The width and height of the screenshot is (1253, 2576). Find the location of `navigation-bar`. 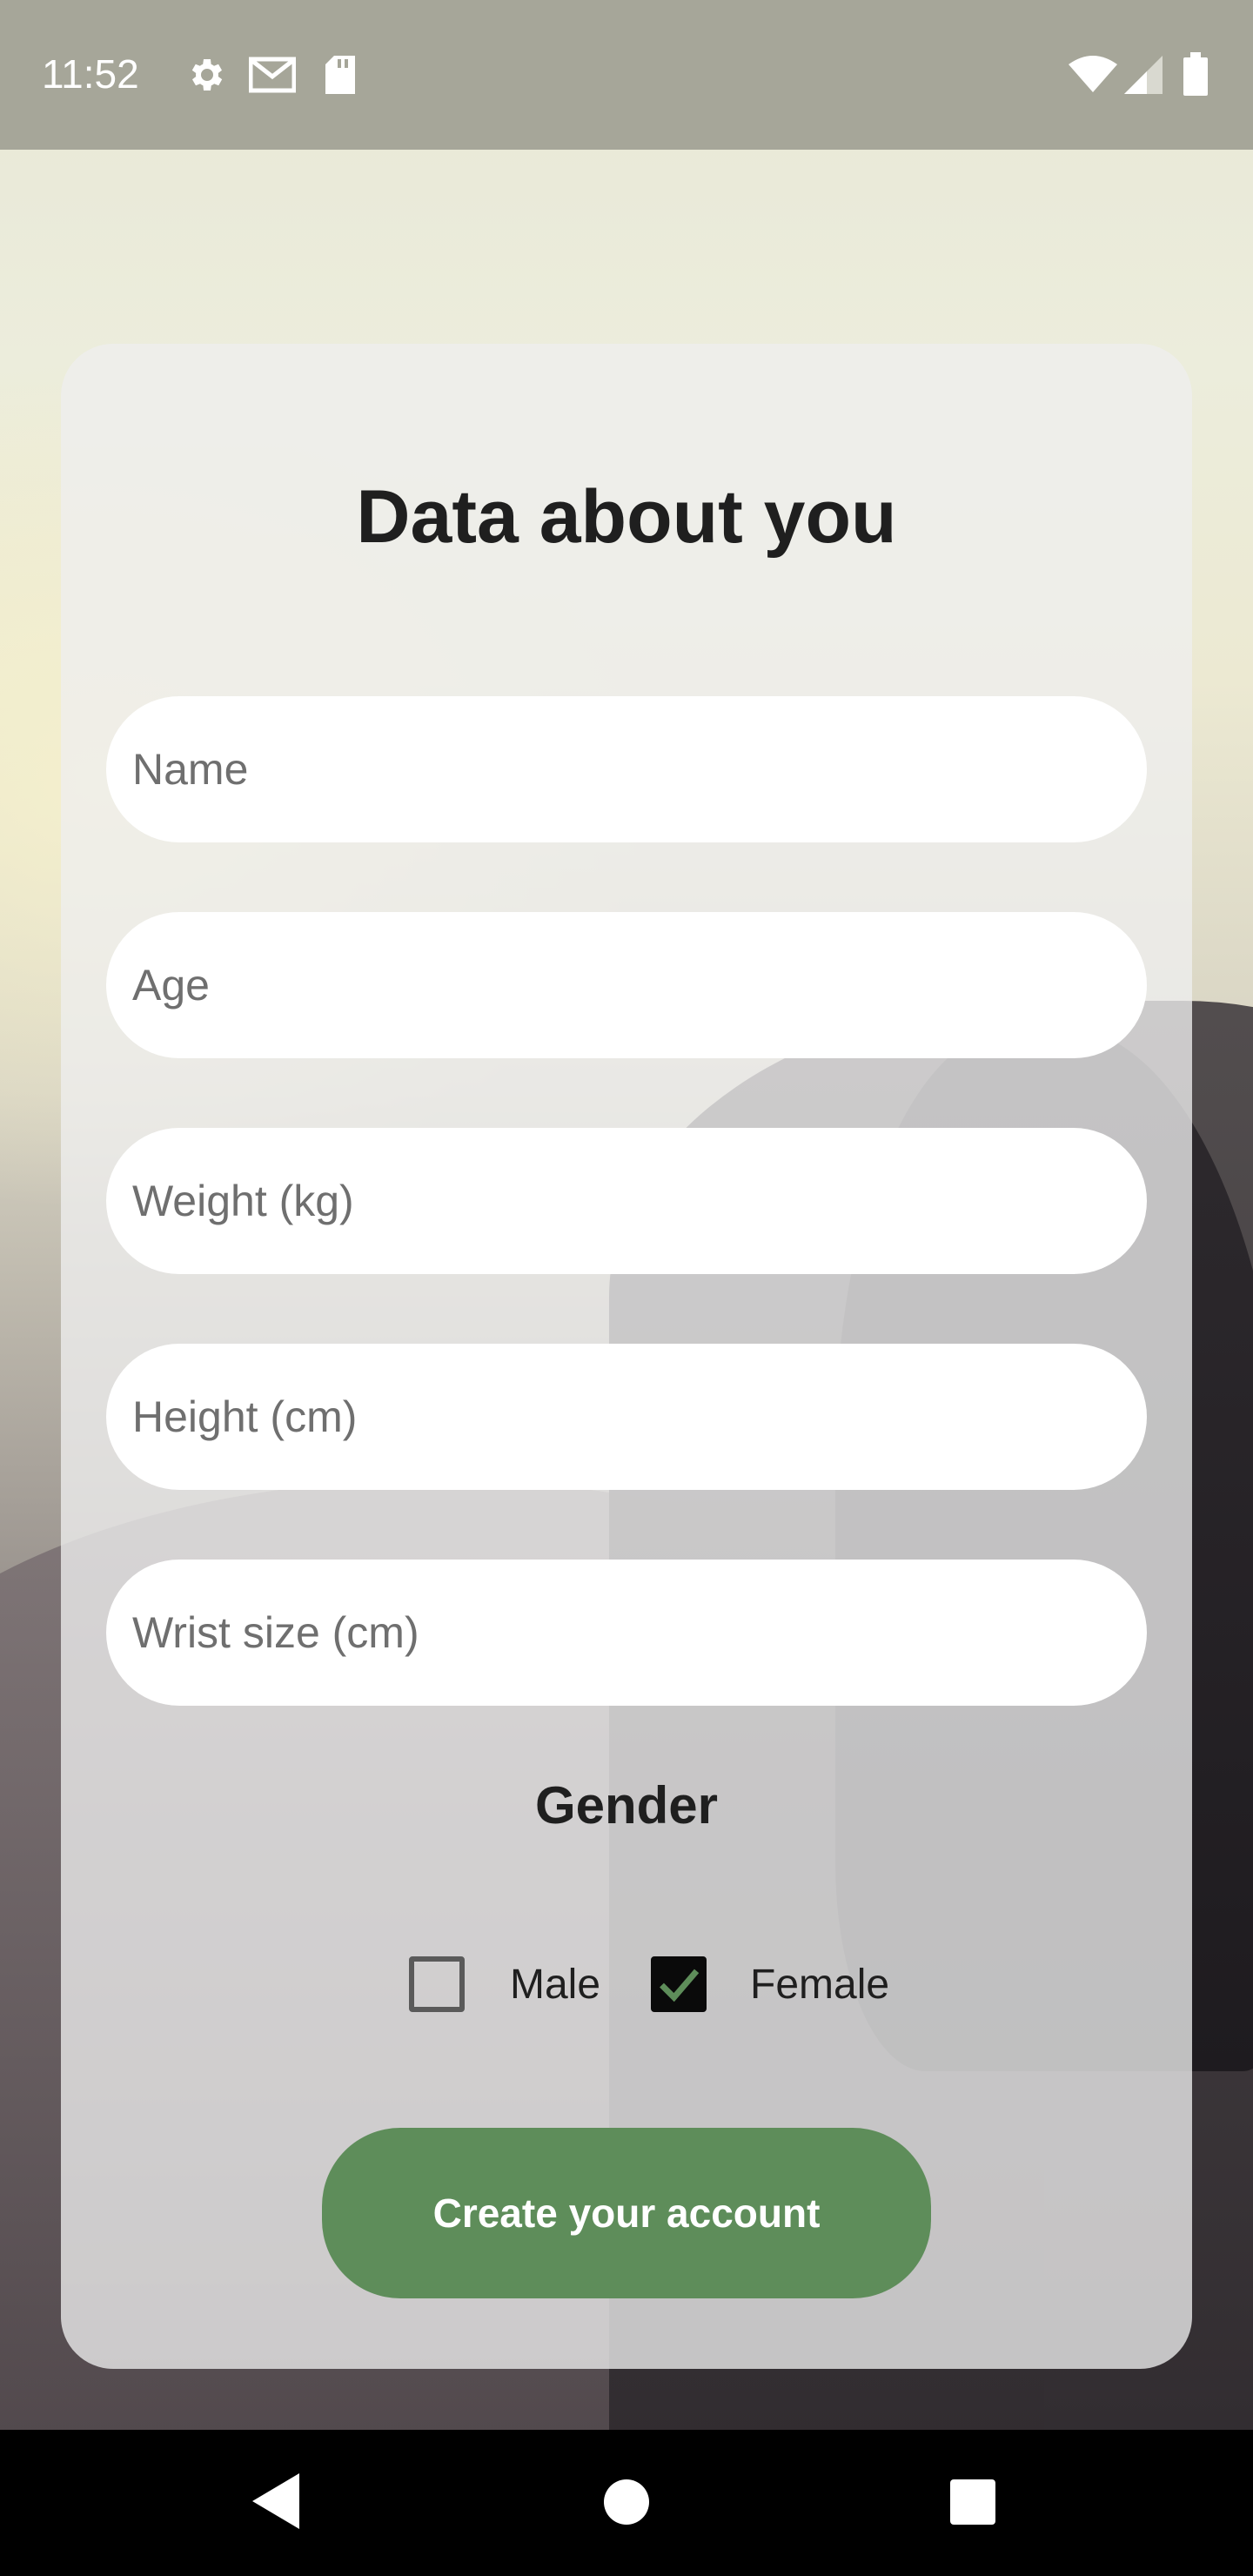

navigation-bar is located at coordinates (626, 2503).